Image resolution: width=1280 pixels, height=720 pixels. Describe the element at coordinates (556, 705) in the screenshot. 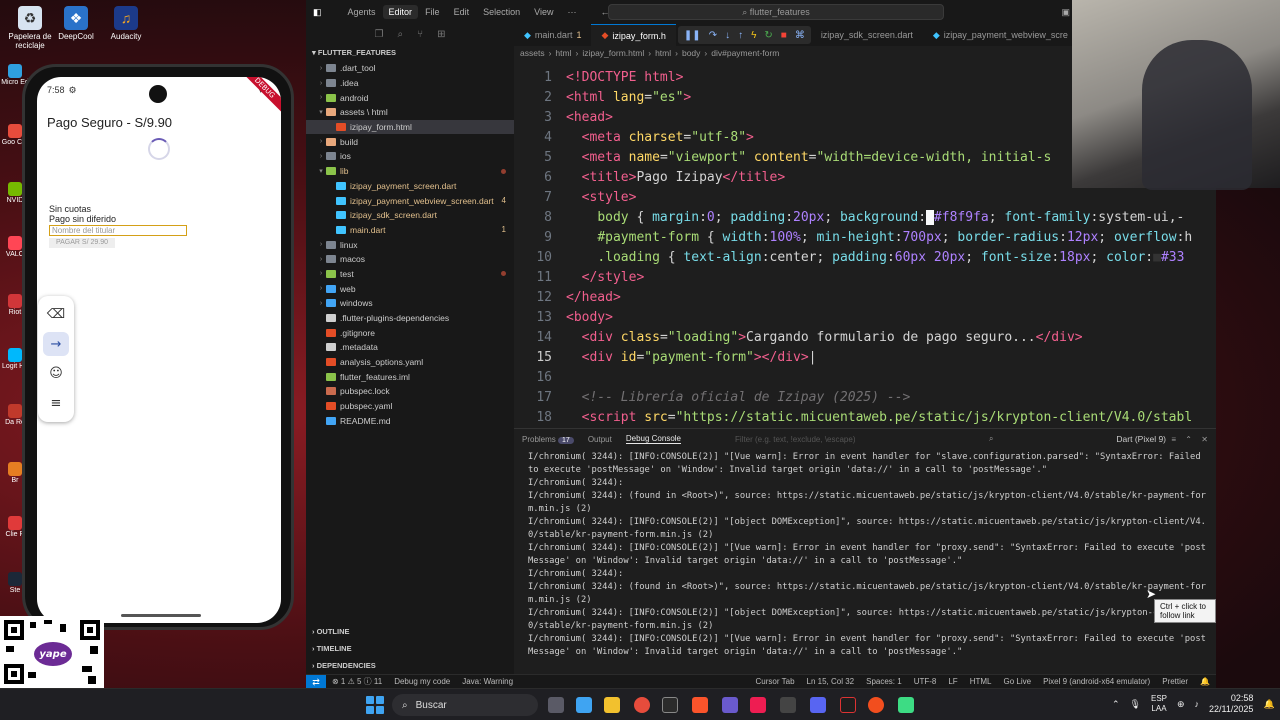

I see `task-view-icon` at that location.